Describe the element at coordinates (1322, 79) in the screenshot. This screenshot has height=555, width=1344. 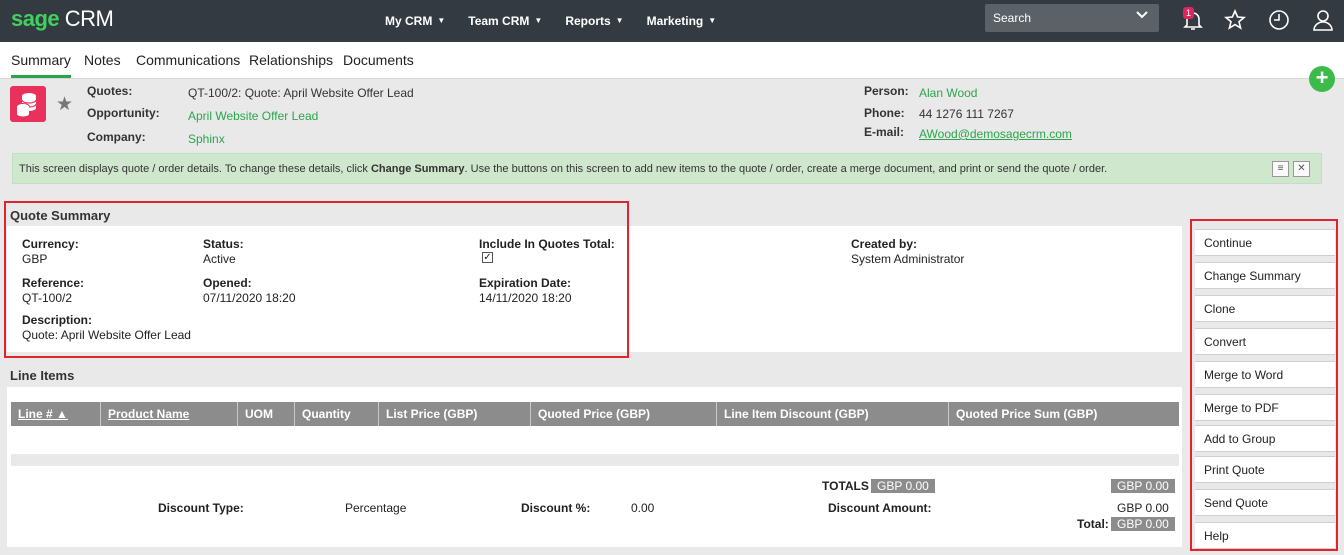
I see `add-button: +` at that location.